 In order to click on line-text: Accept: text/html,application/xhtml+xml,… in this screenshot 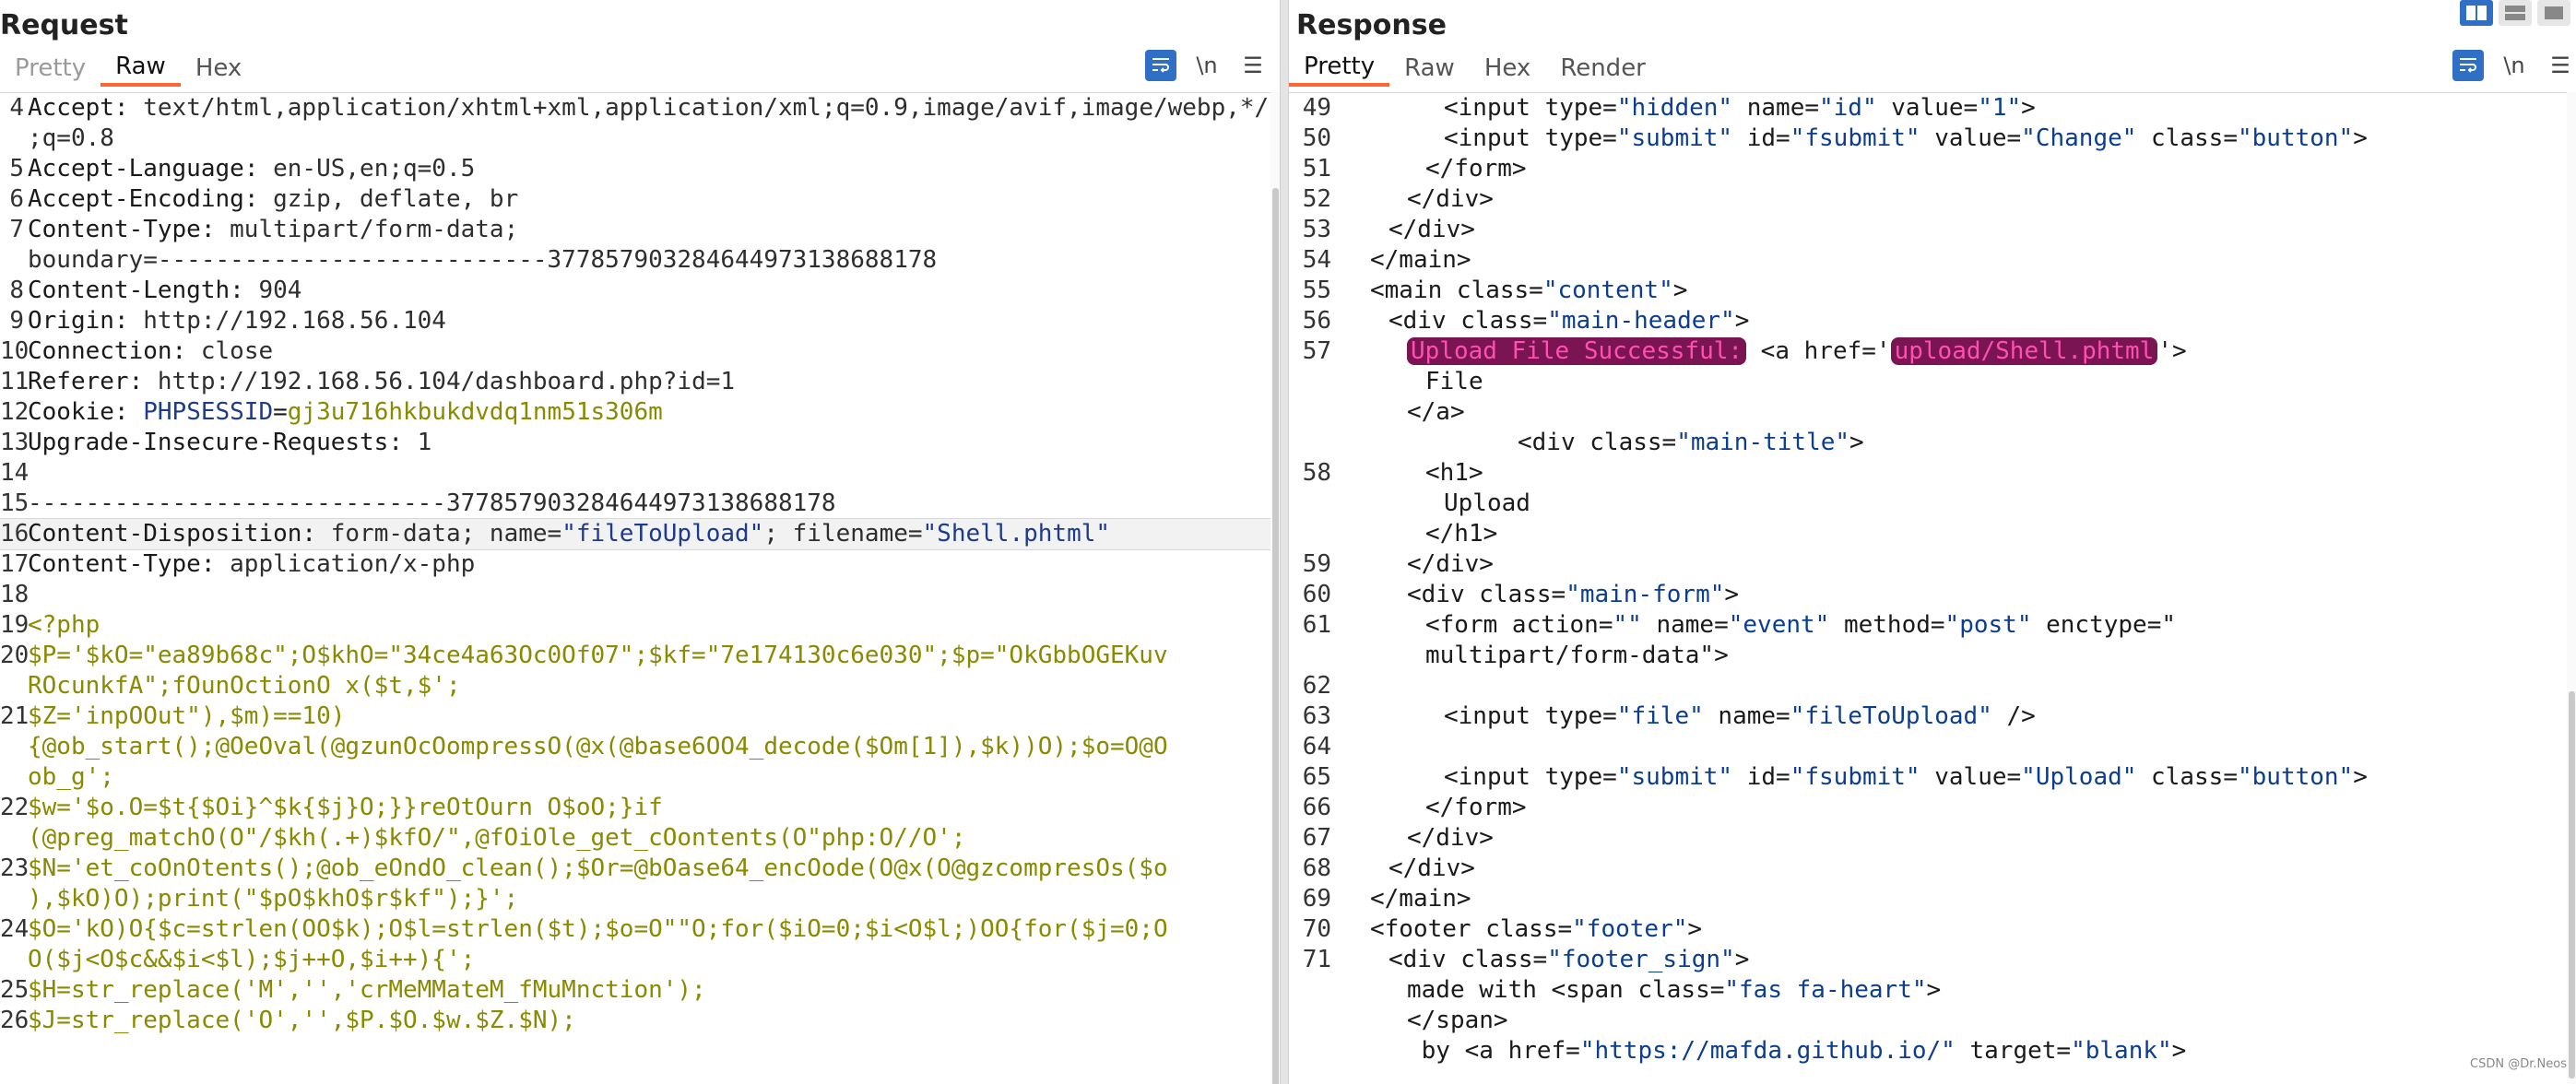, I will do `click(652, 108)`.